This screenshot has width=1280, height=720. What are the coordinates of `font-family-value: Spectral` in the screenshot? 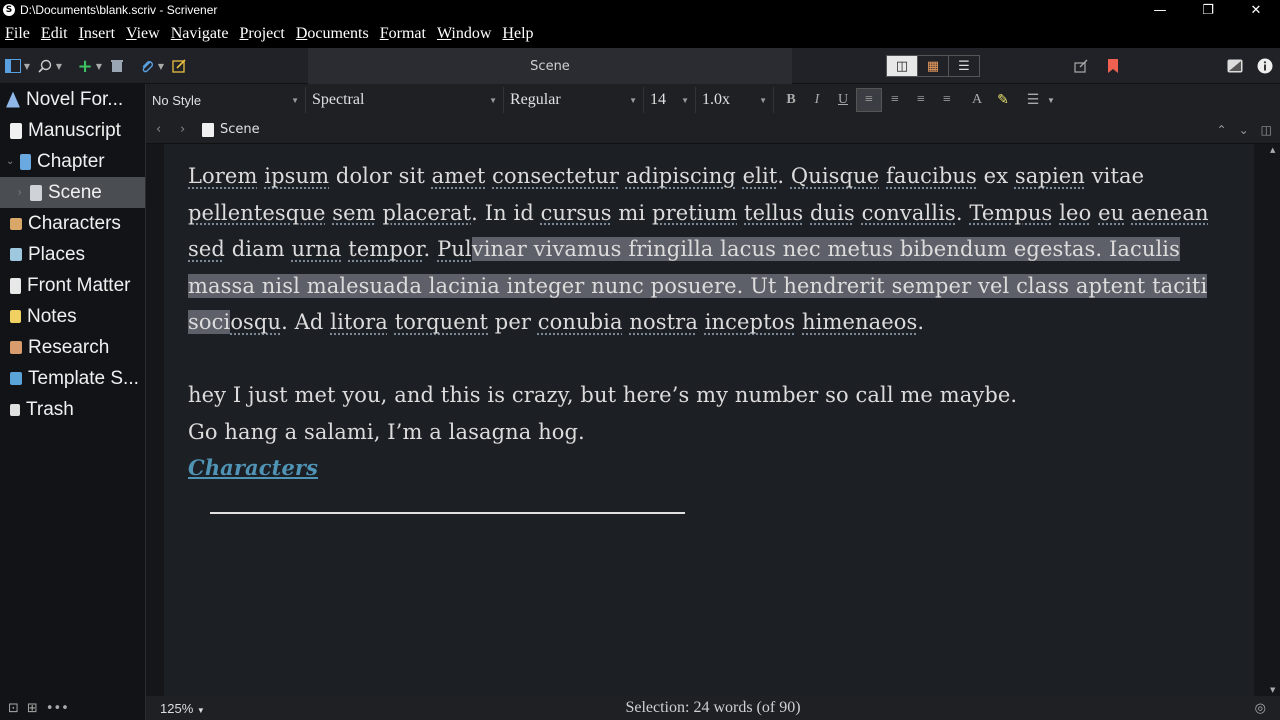 It's located at (338, 99).